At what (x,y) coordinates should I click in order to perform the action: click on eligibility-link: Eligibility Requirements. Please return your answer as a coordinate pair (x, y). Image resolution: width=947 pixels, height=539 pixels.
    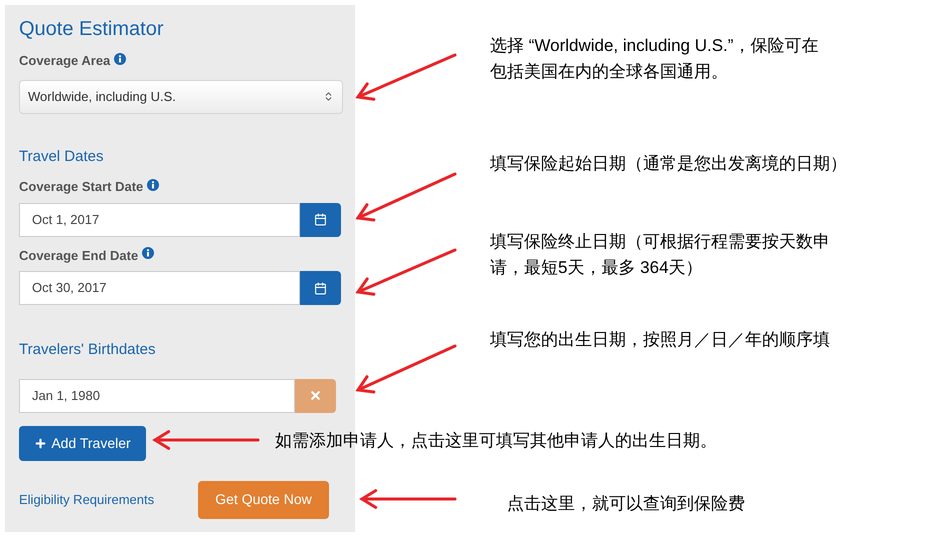
    Looking at the image, I should click on (86, 500).